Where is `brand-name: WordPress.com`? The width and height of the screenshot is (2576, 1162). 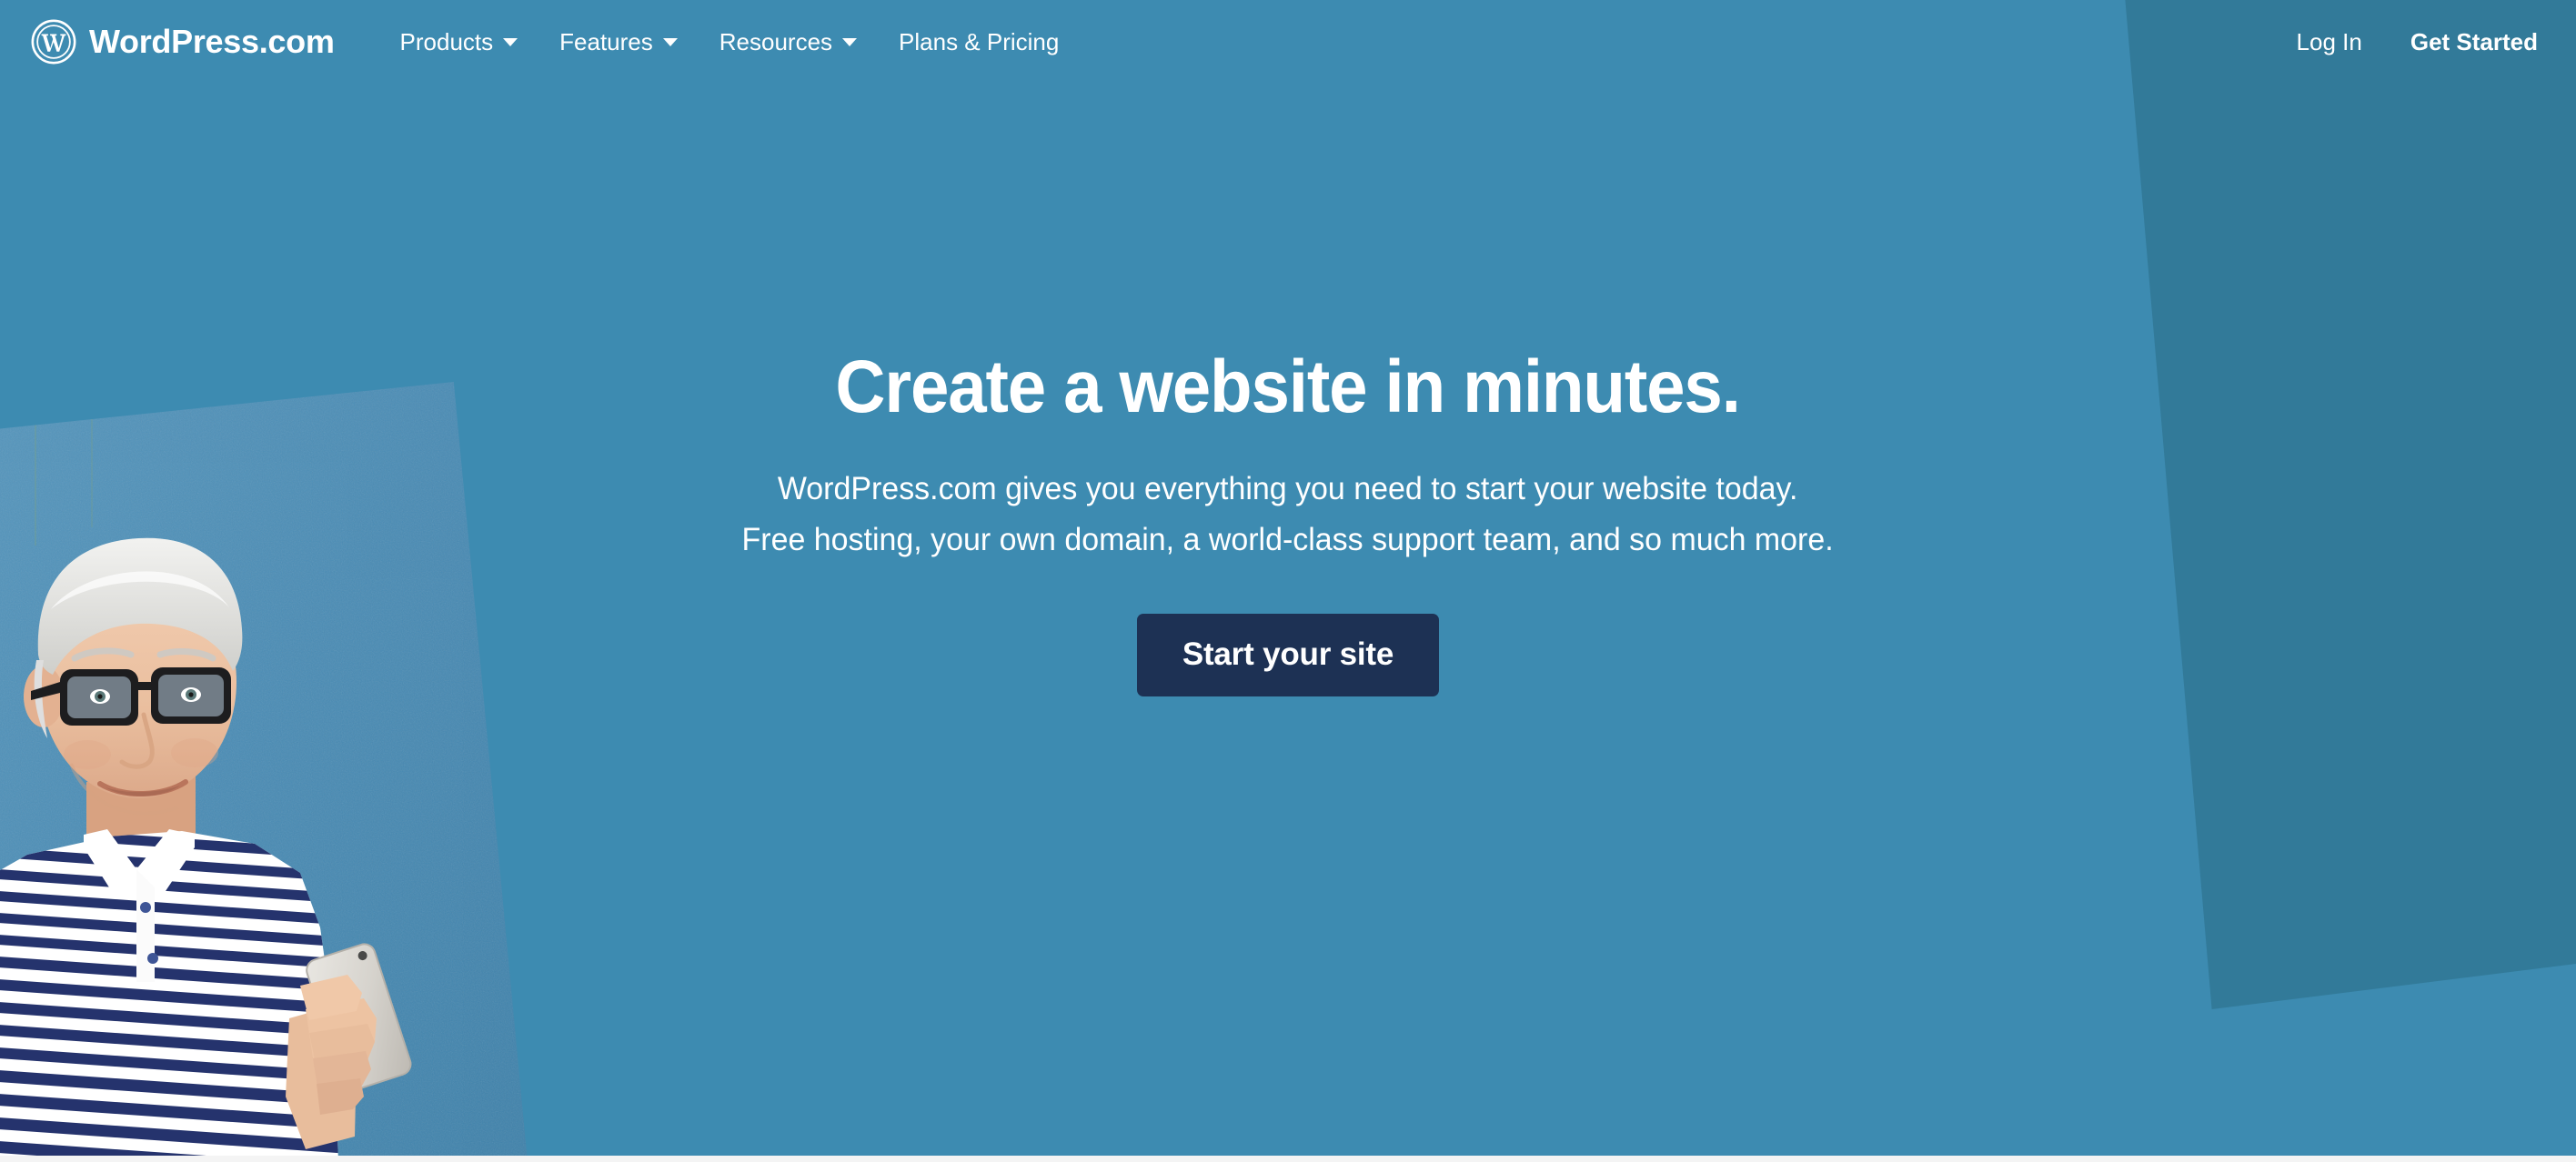 brand-name: WordPress.com is located at coordinates (212, 42).